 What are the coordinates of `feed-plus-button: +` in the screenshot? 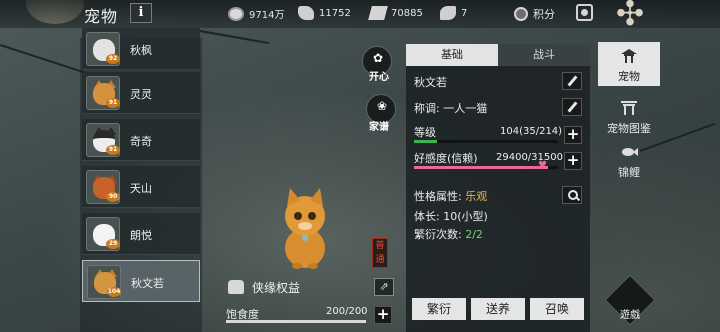 It's located at (383, 315).